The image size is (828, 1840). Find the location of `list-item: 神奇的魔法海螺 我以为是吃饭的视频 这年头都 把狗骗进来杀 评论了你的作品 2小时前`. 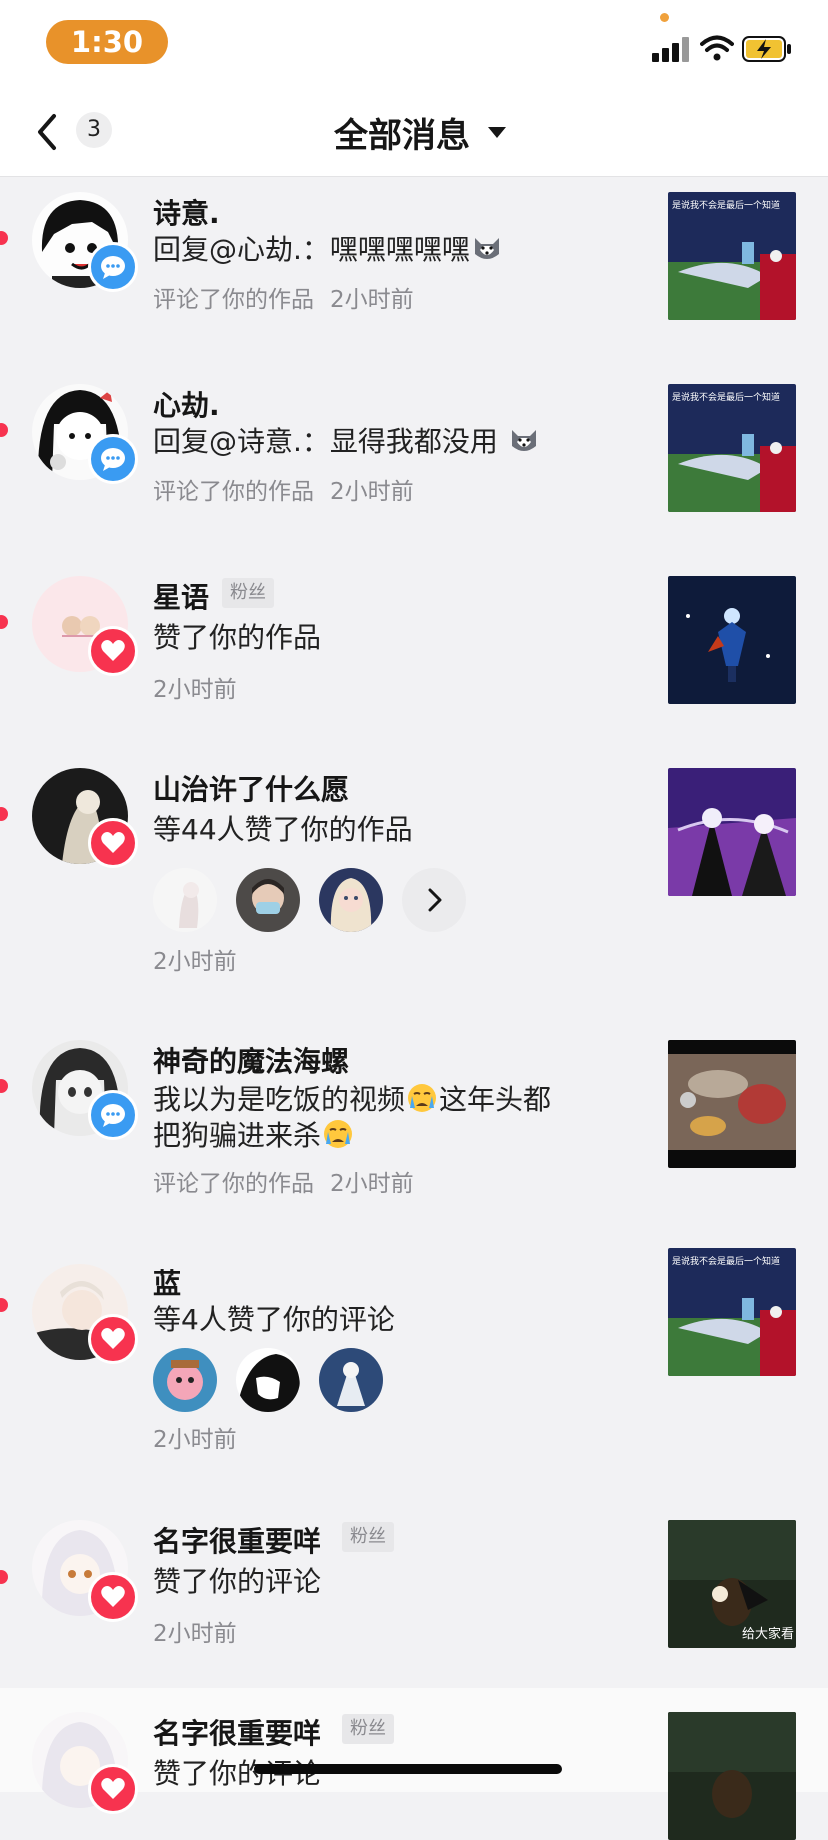

list-item: 神奇的魔法海螺 我以为是吃饭的视频 这年头都 把狗骗进来杀 评论了你的作品 2小时前 is located at coordinates (414, 1136).